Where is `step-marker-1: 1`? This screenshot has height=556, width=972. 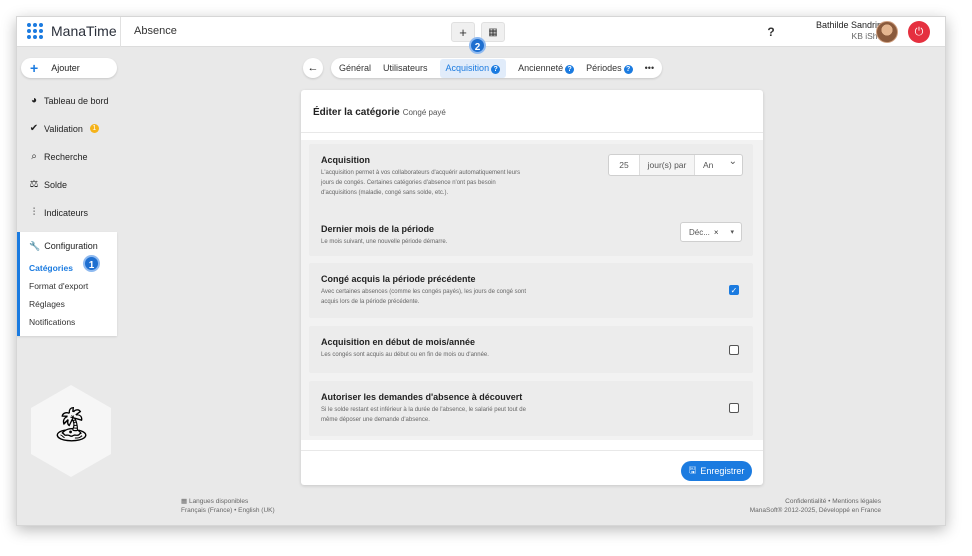 step-marker-1: 1 is located at coordinates (91, 263).